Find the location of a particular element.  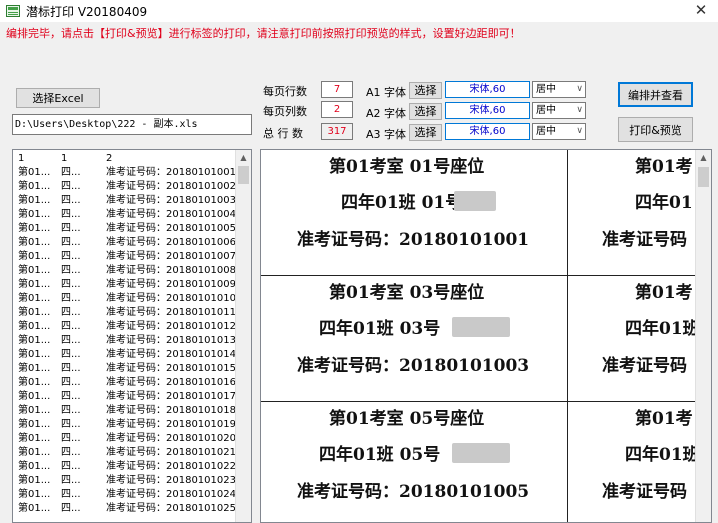

close-button: ✕ is located at coordinates (701, 11).